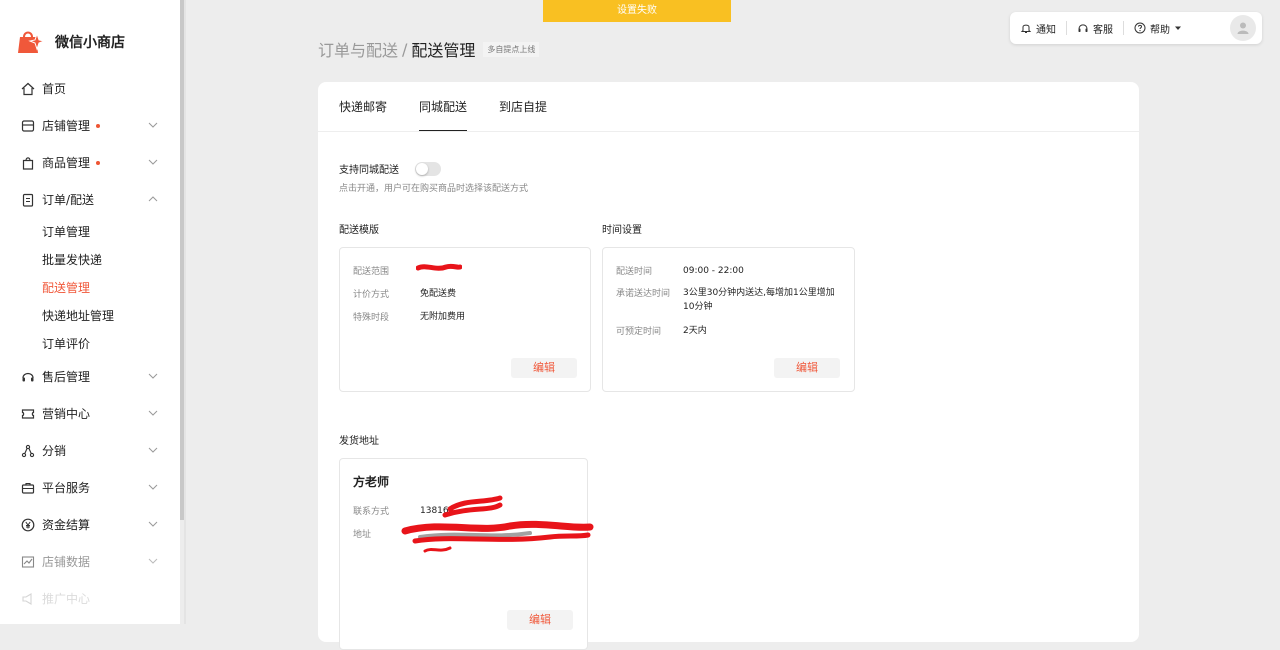 Image resolution: width=1280 pixels, height=650 pixels. Describe the element at coordinates (1178, 28) in the screenshot. I see `caret-down-icon` at that location.